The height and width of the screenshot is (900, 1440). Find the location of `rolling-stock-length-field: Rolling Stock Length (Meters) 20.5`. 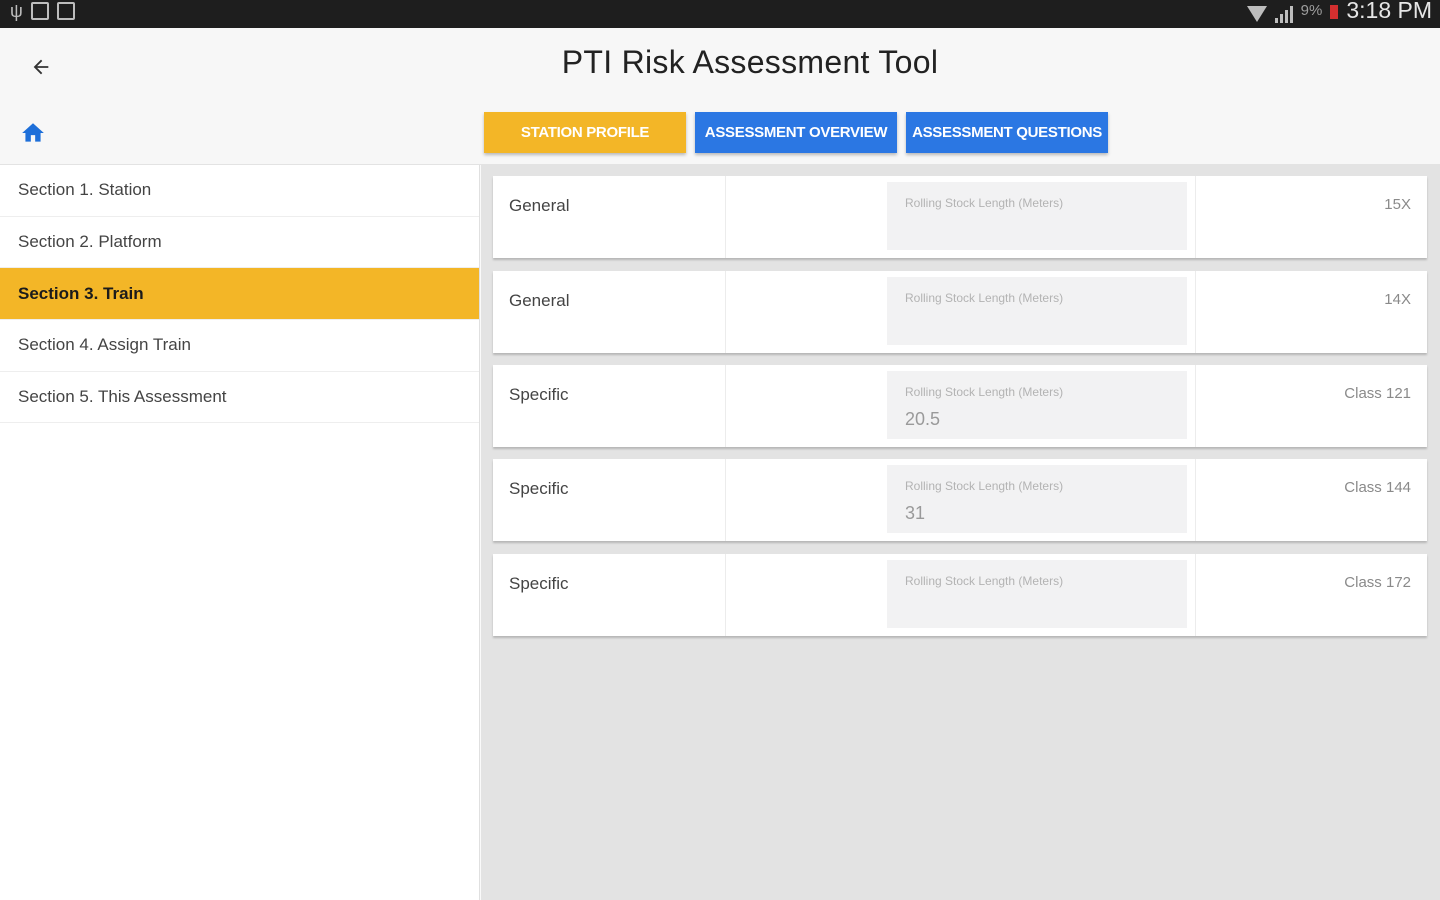

rolling-stock-length-field: Rolling Stock Length (Meters) 20.5 is located at coordinates (1037, 405).